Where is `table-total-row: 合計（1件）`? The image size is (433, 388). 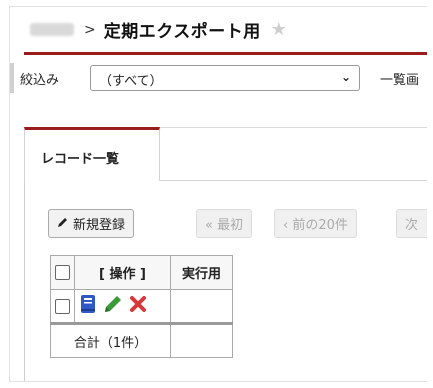 table-total-row: 合計（1件） is located at coordinates (141, 340).